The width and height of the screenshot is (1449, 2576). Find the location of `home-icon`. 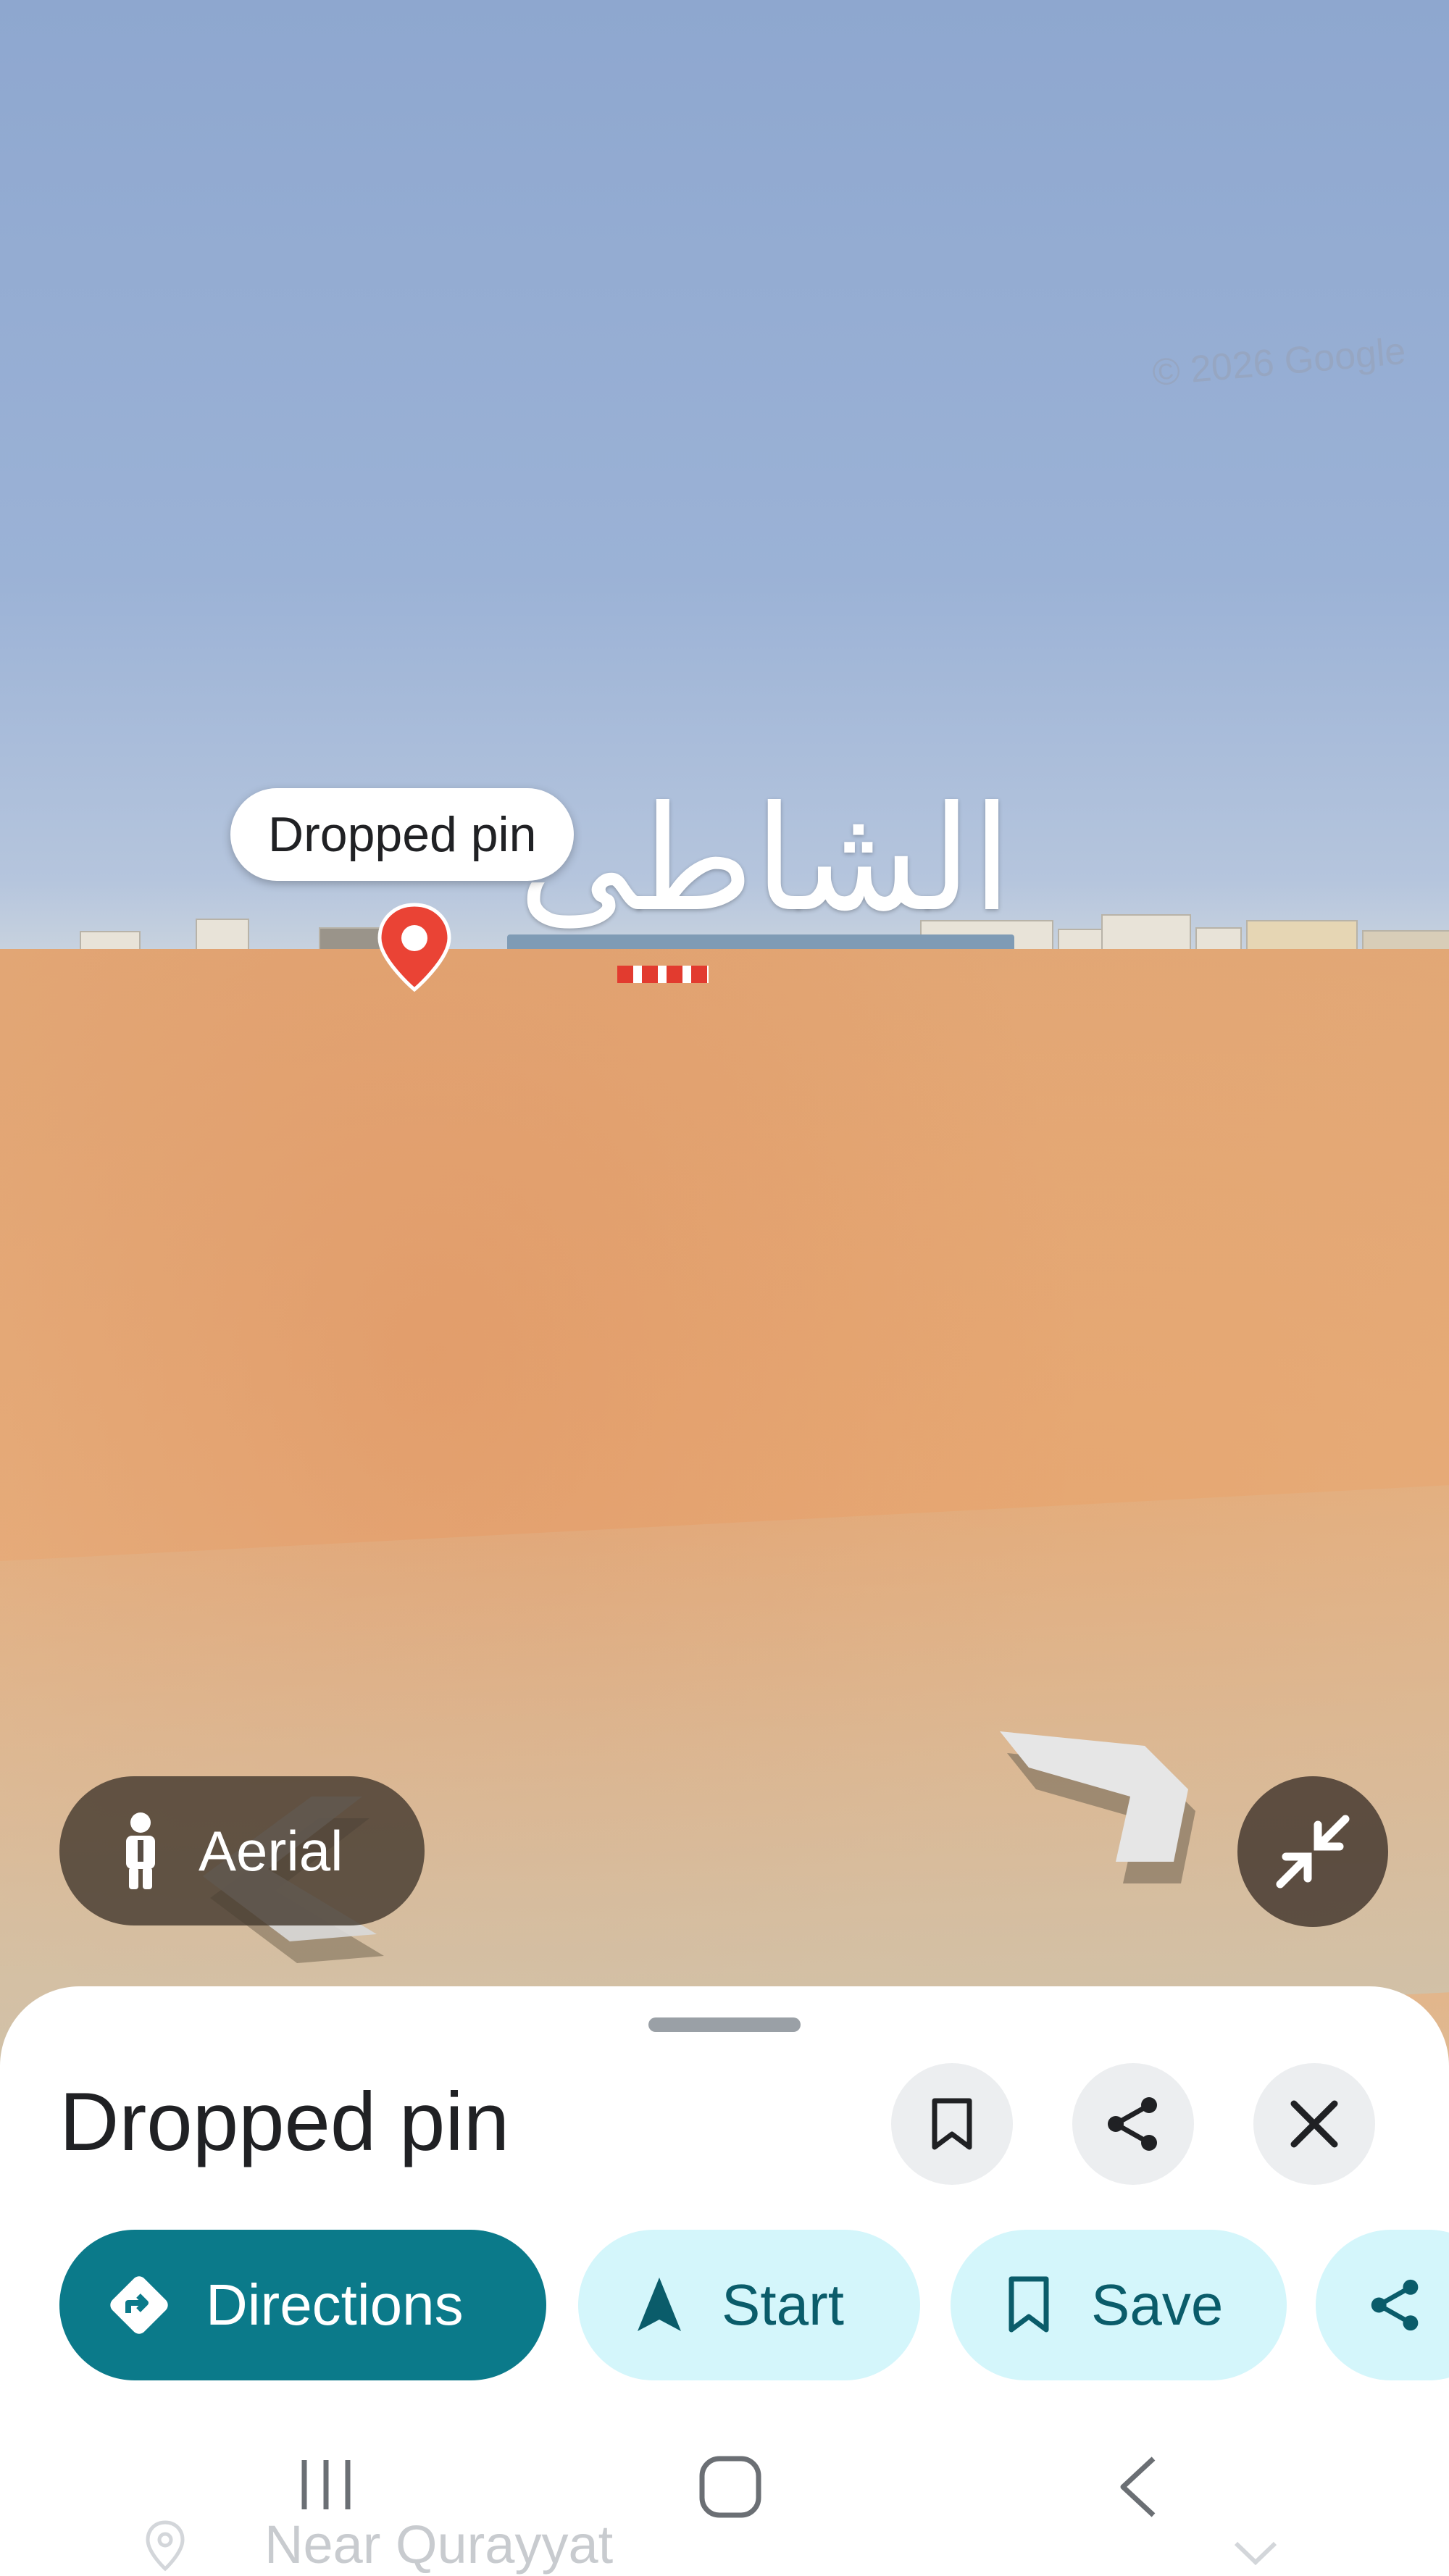

home-icon is located at coordinates (730, 2486).